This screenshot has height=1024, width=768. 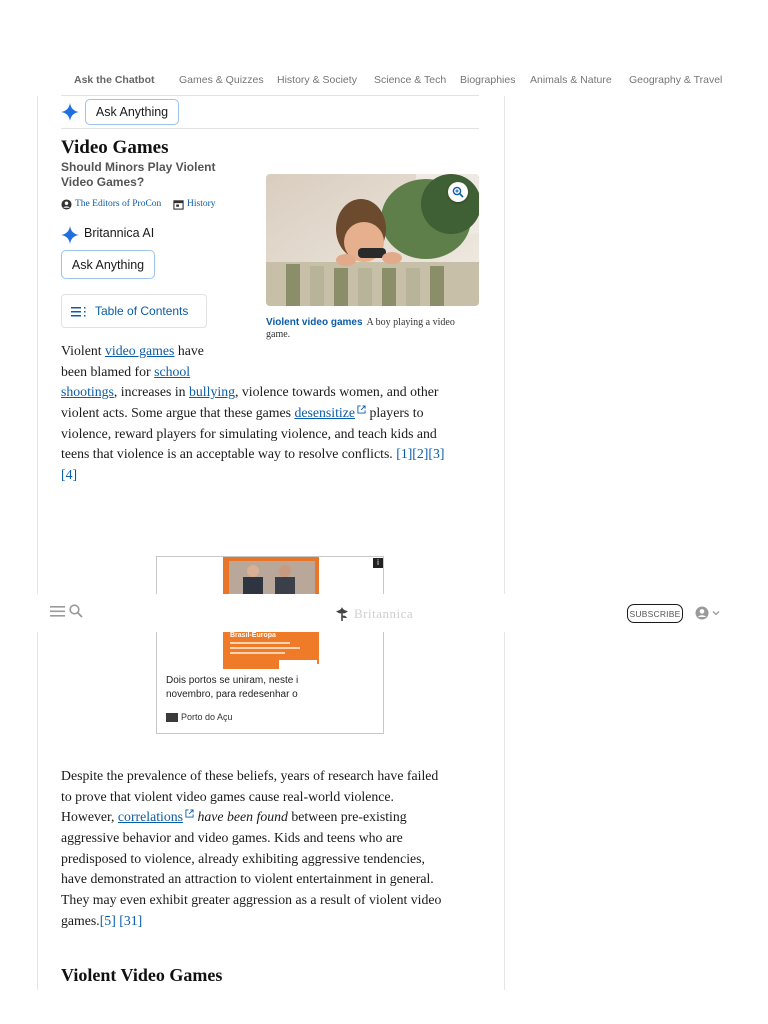 What do you see at coordinates (337, 392) in the screenshot?
I see `text: , violence towards women, and other` at bounding box center [337, 392].